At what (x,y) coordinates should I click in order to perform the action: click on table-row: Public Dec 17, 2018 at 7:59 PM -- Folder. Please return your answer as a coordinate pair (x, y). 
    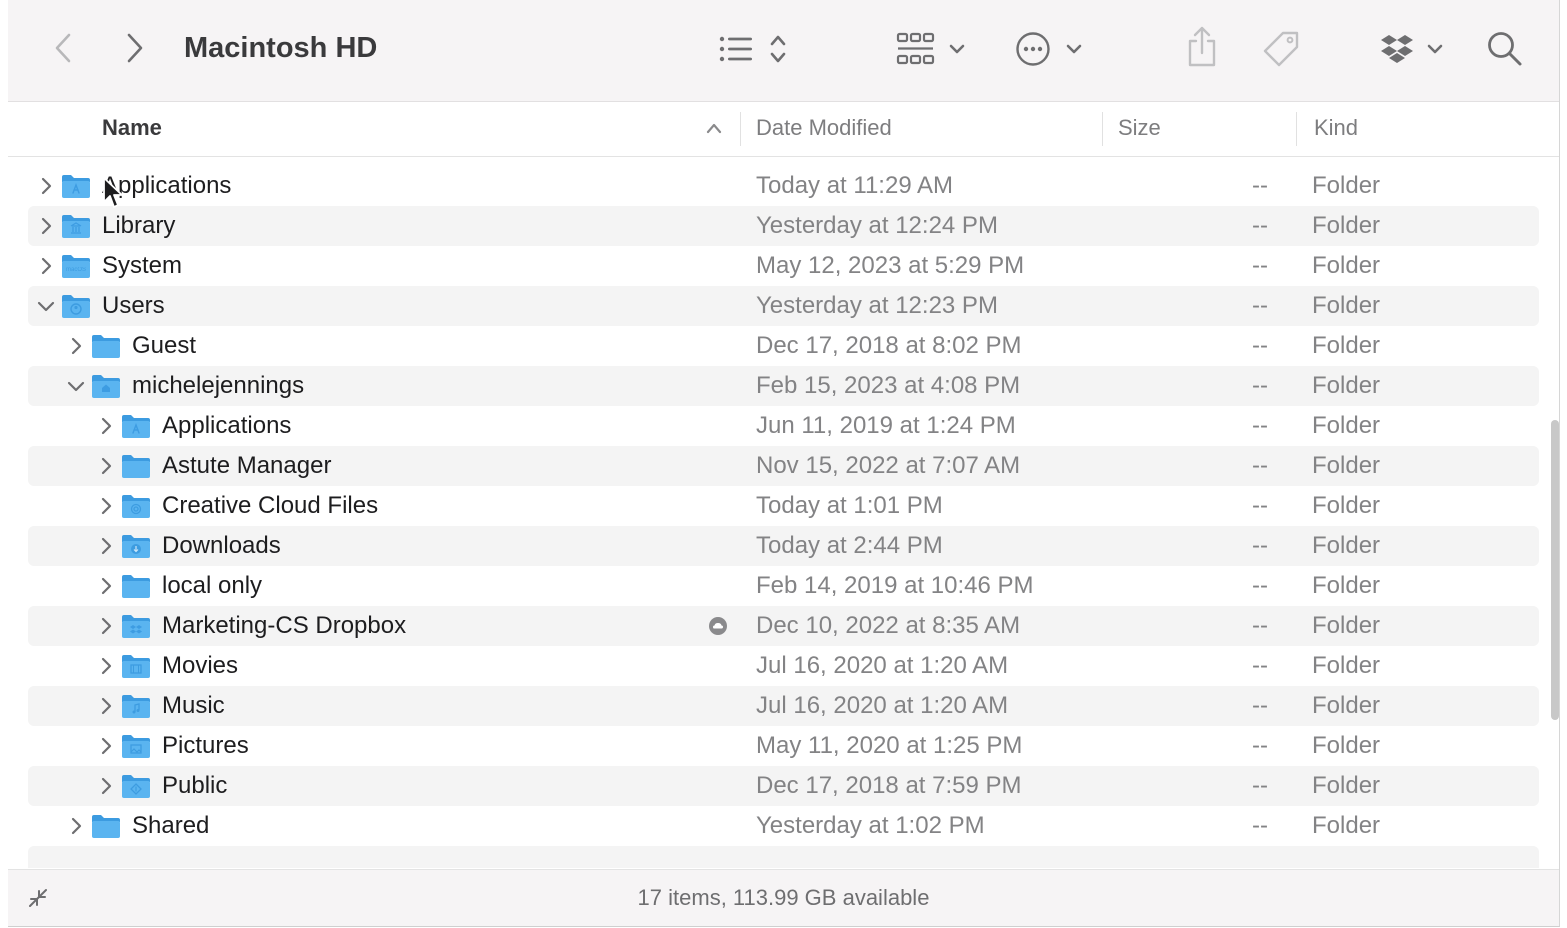
    Looking at the image, I should click on (783, 786).